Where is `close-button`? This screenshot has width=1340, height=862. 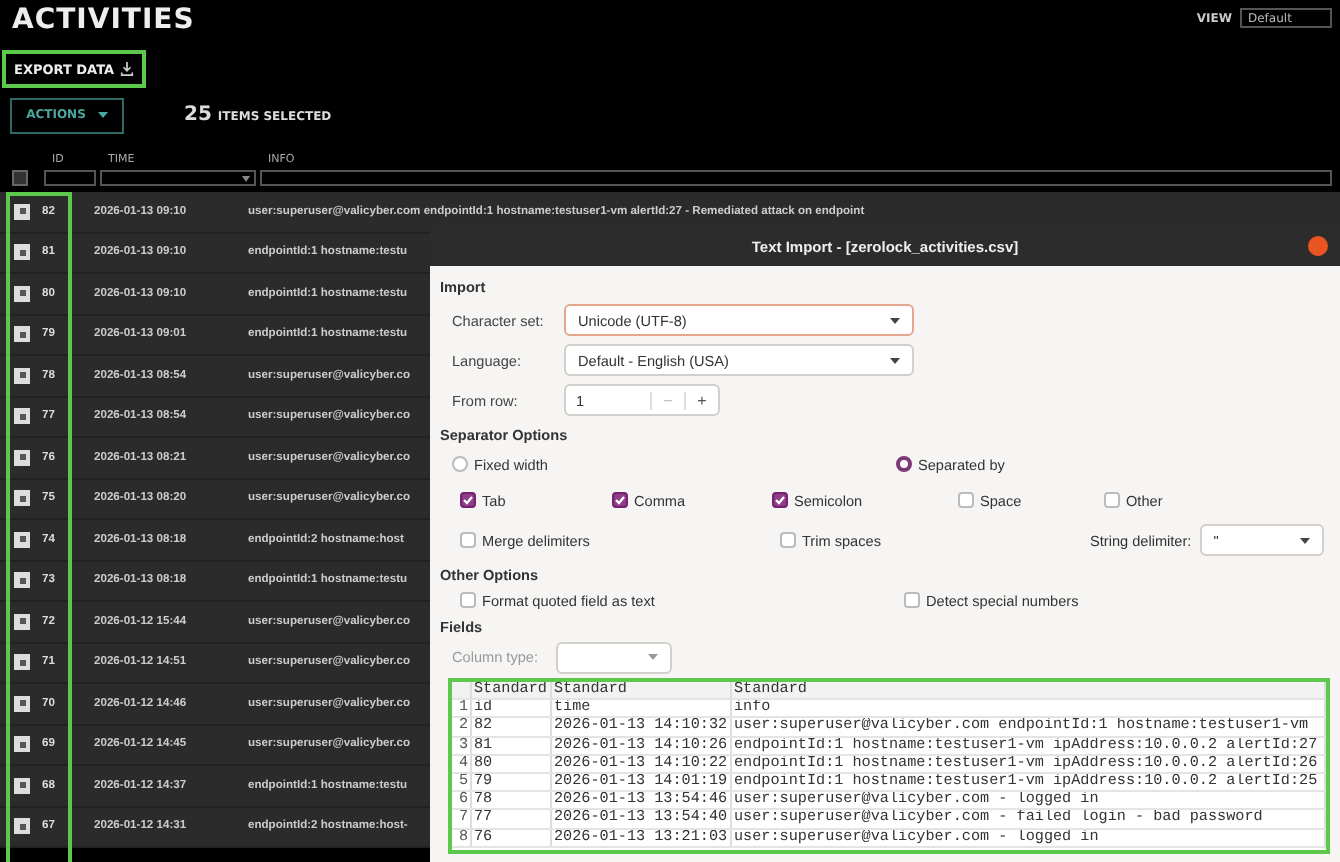 close-button is located at coordinates (1318, 246).